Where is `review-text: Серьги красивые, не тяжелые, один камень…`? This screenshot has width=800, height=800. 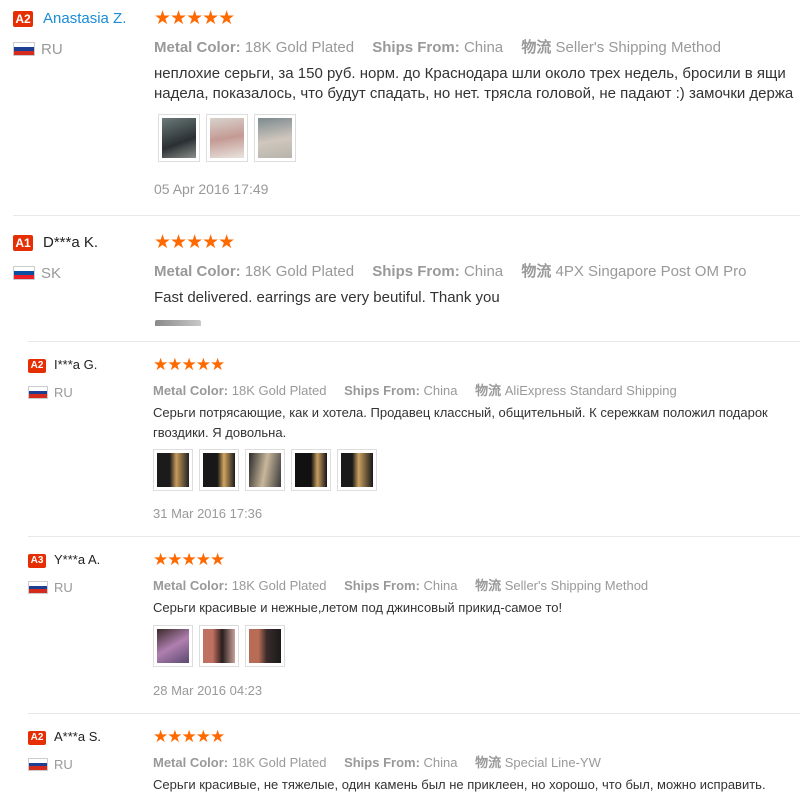 review-text: Серьги красивые, не тяжелые, один камень… is located at coordinates (476, 787).